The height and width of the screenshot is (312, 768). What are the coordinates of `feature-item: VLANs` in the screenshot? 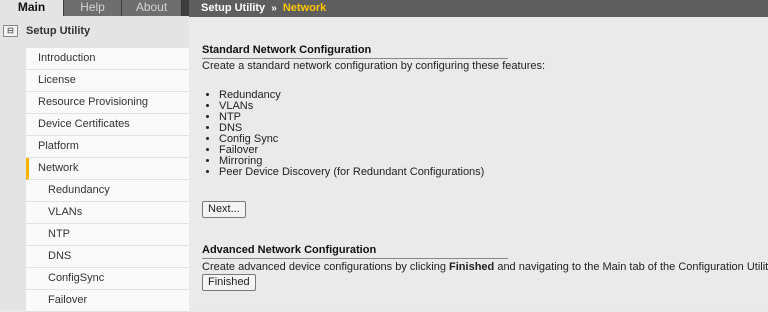 It's located at (351, 106).